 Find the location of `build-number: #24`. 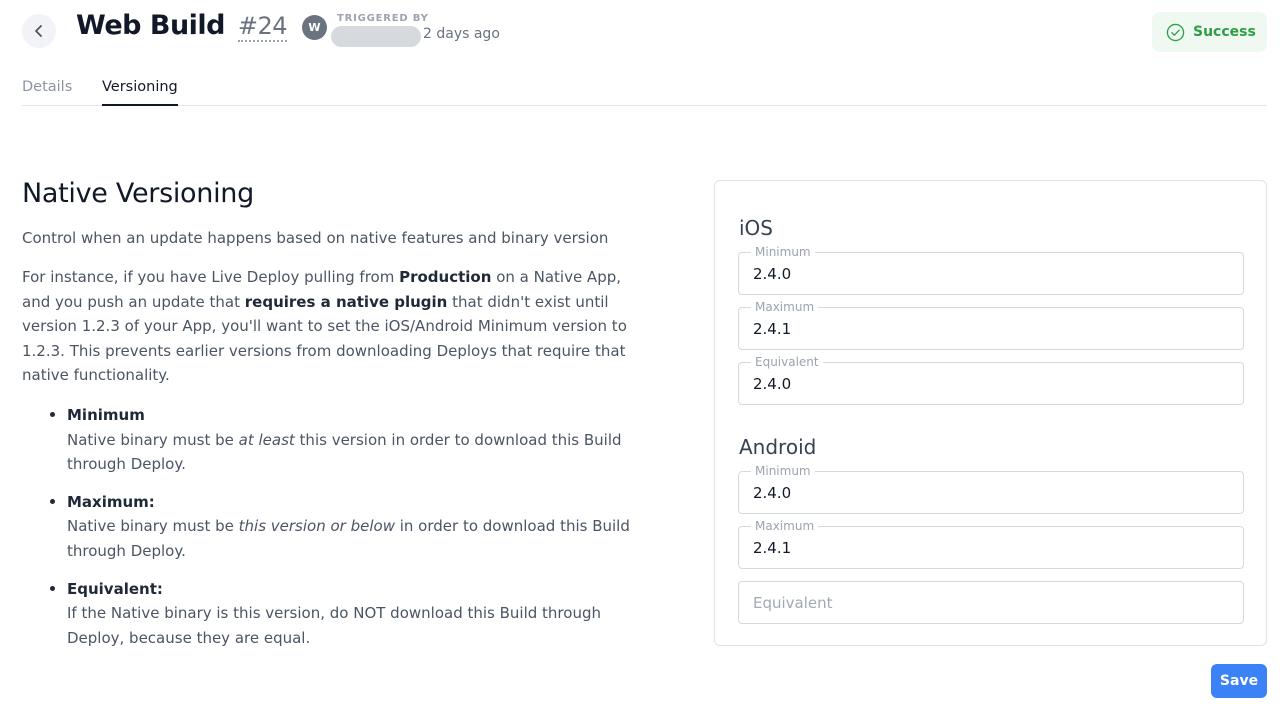

build-number: #24 is located at coordinates (262, 27).